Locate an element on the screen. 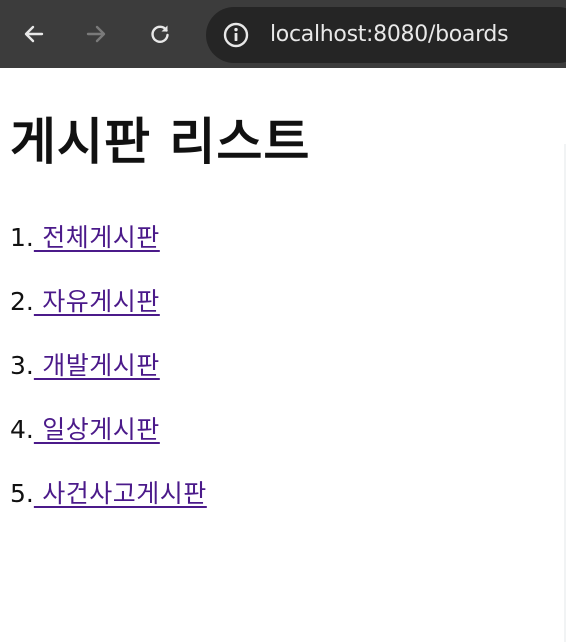 The height and width of the screenshot is (642, 566). list-item: 3. 개발게시판 is located at coordinates (108, 366).